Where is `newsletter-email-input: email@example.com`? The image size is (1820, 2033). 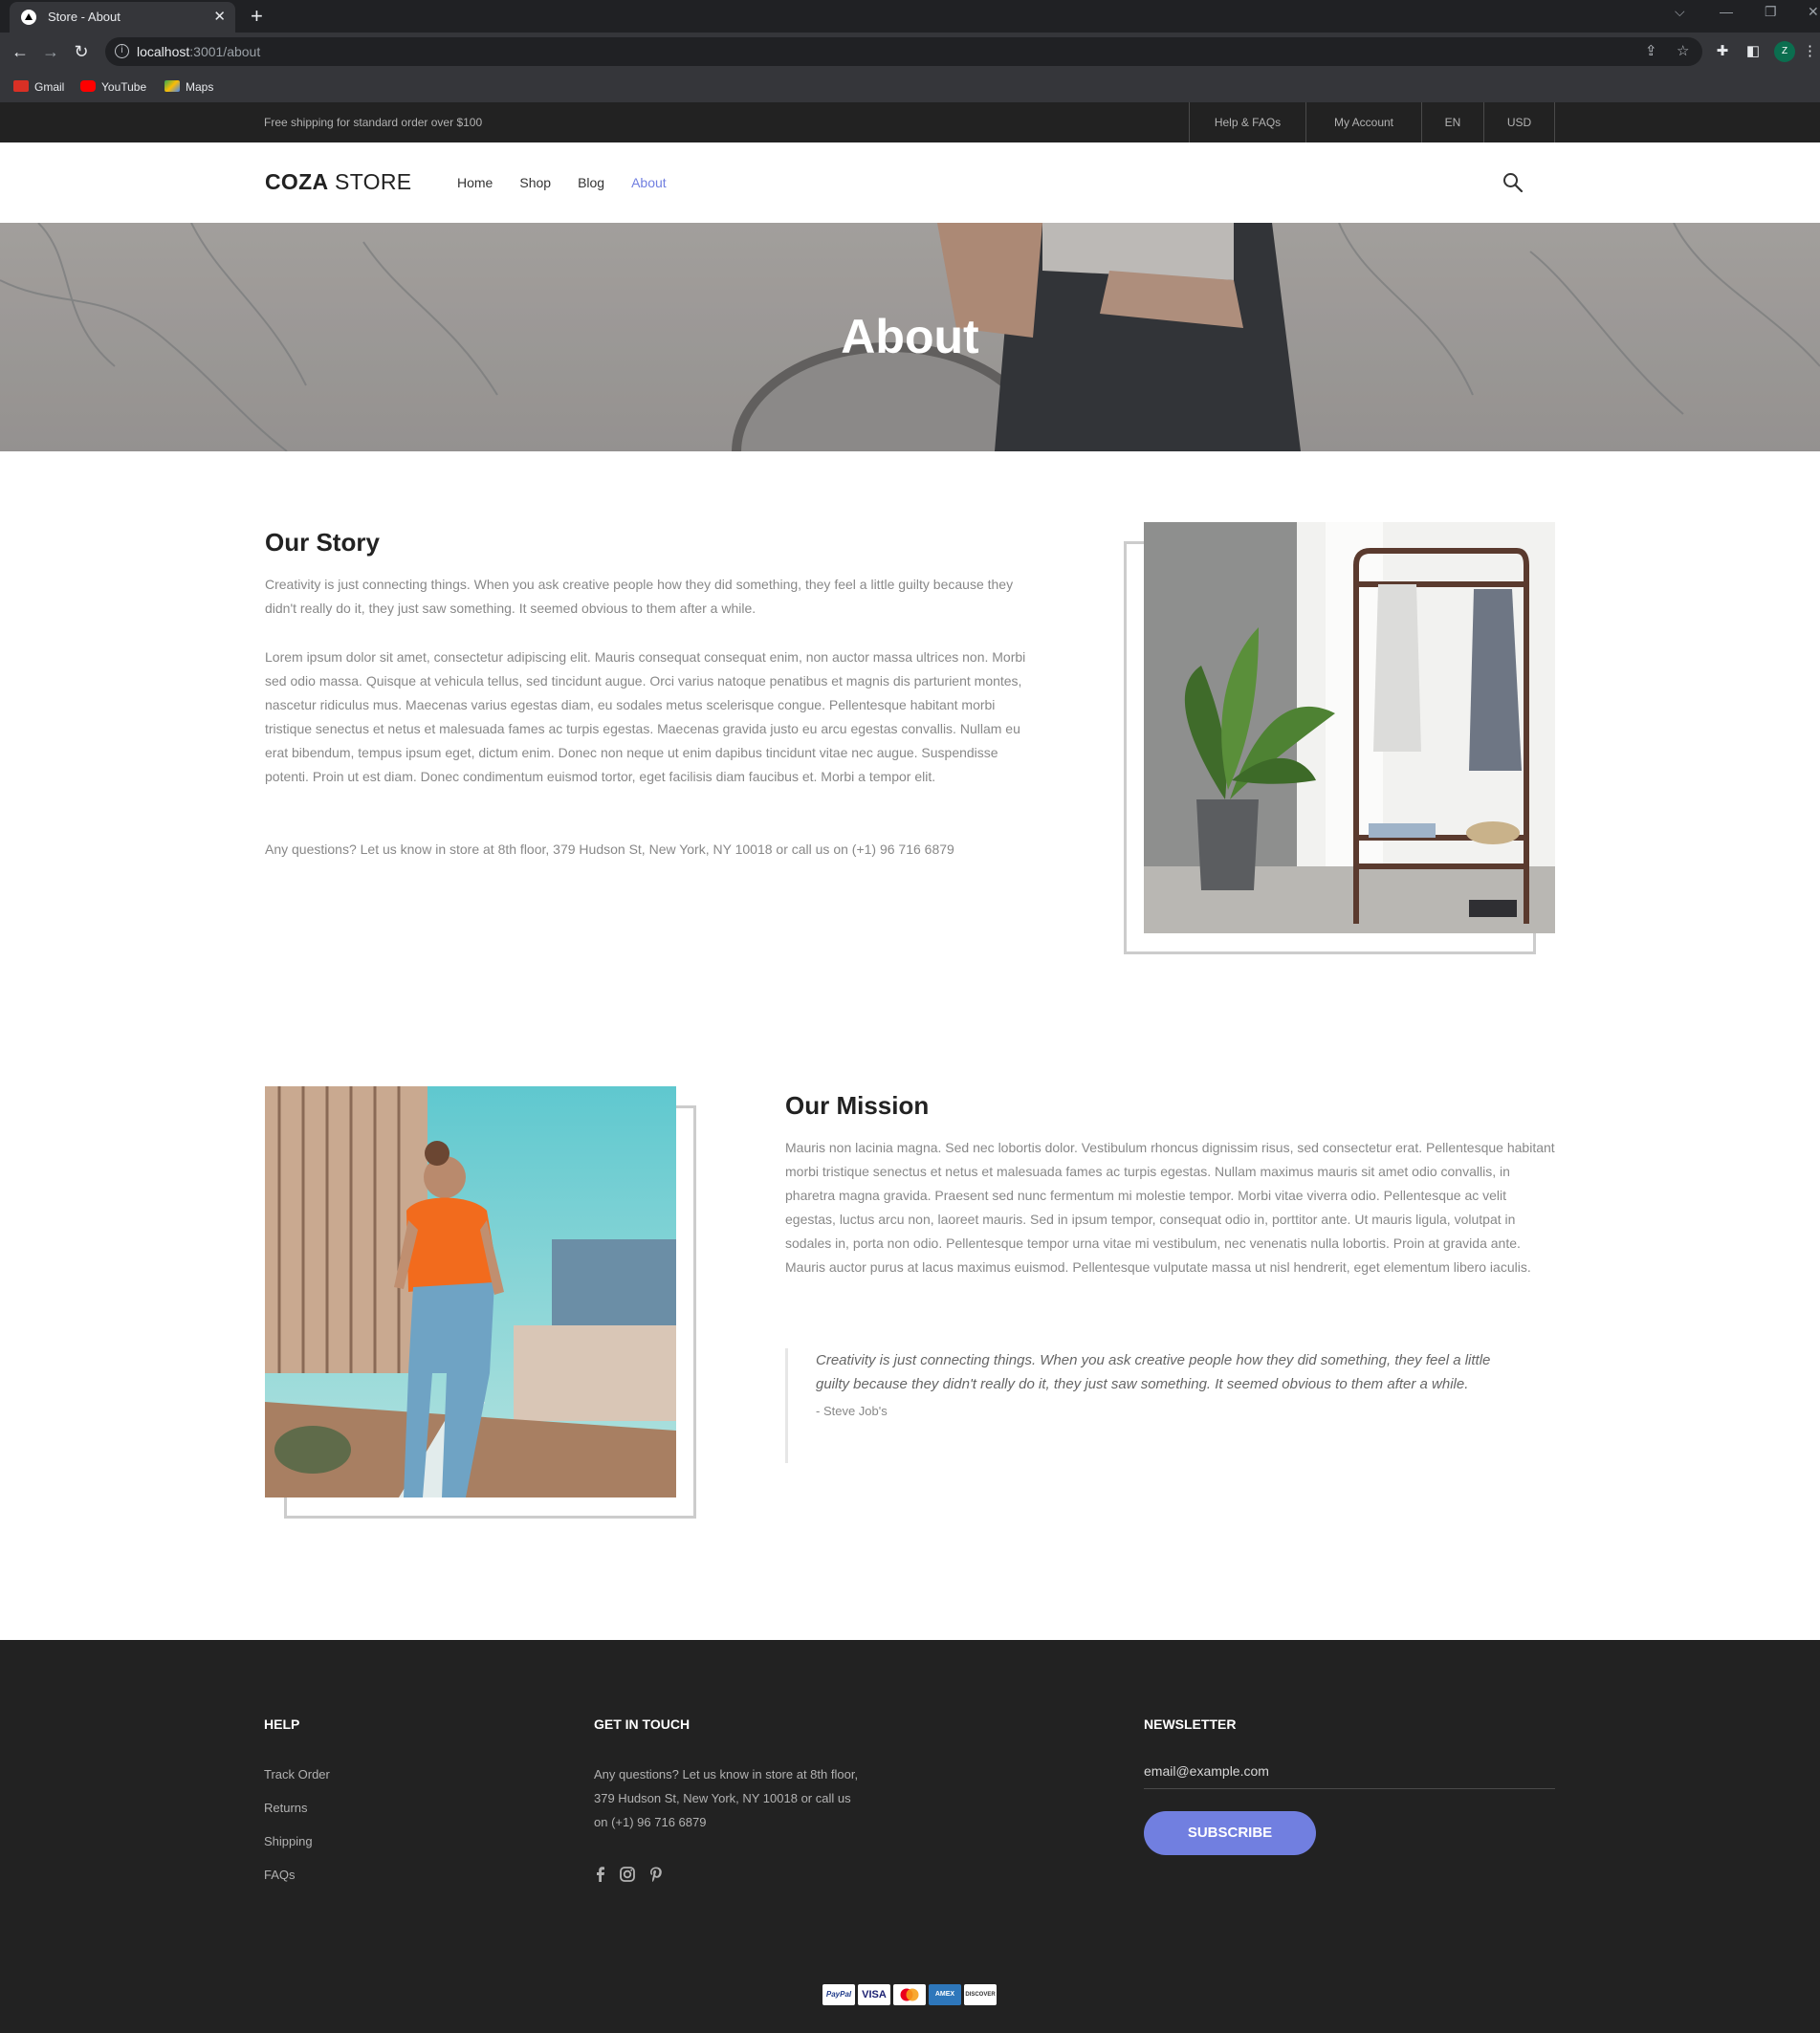 newsletter-email-input: email@example.com is located at coordinates (1349, 1773).